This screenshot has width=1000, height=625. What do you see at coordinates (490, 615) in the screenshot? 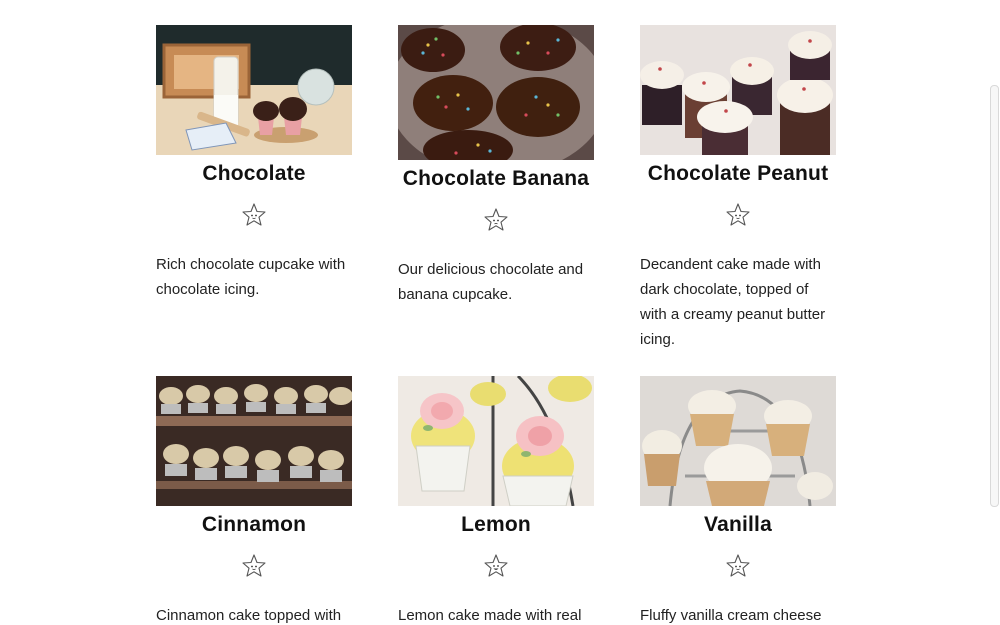
I see `cupcake-description: Lemon cake made with real` at bounding box center [490, 615].